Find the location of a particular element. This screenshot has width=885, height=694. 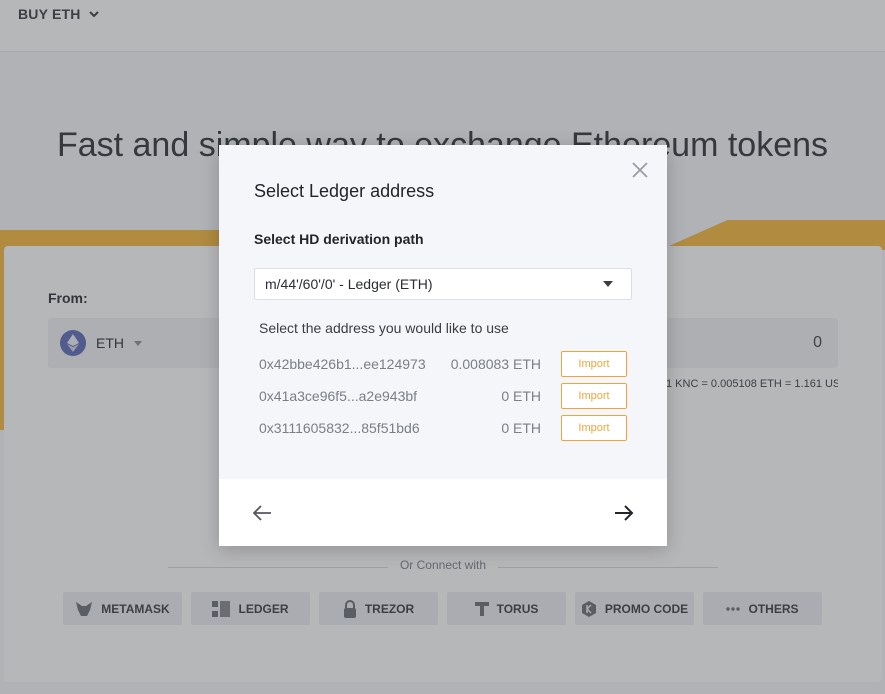

address-text: 0x41a3ce96f5...a2e943bf is located at coordinates (338, 396).